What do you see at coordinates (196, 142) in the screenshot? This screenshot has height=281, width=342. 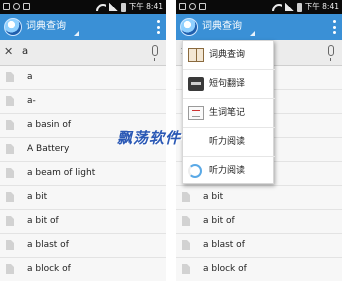 I see `blank-icon` at bounding box center [196, 142].